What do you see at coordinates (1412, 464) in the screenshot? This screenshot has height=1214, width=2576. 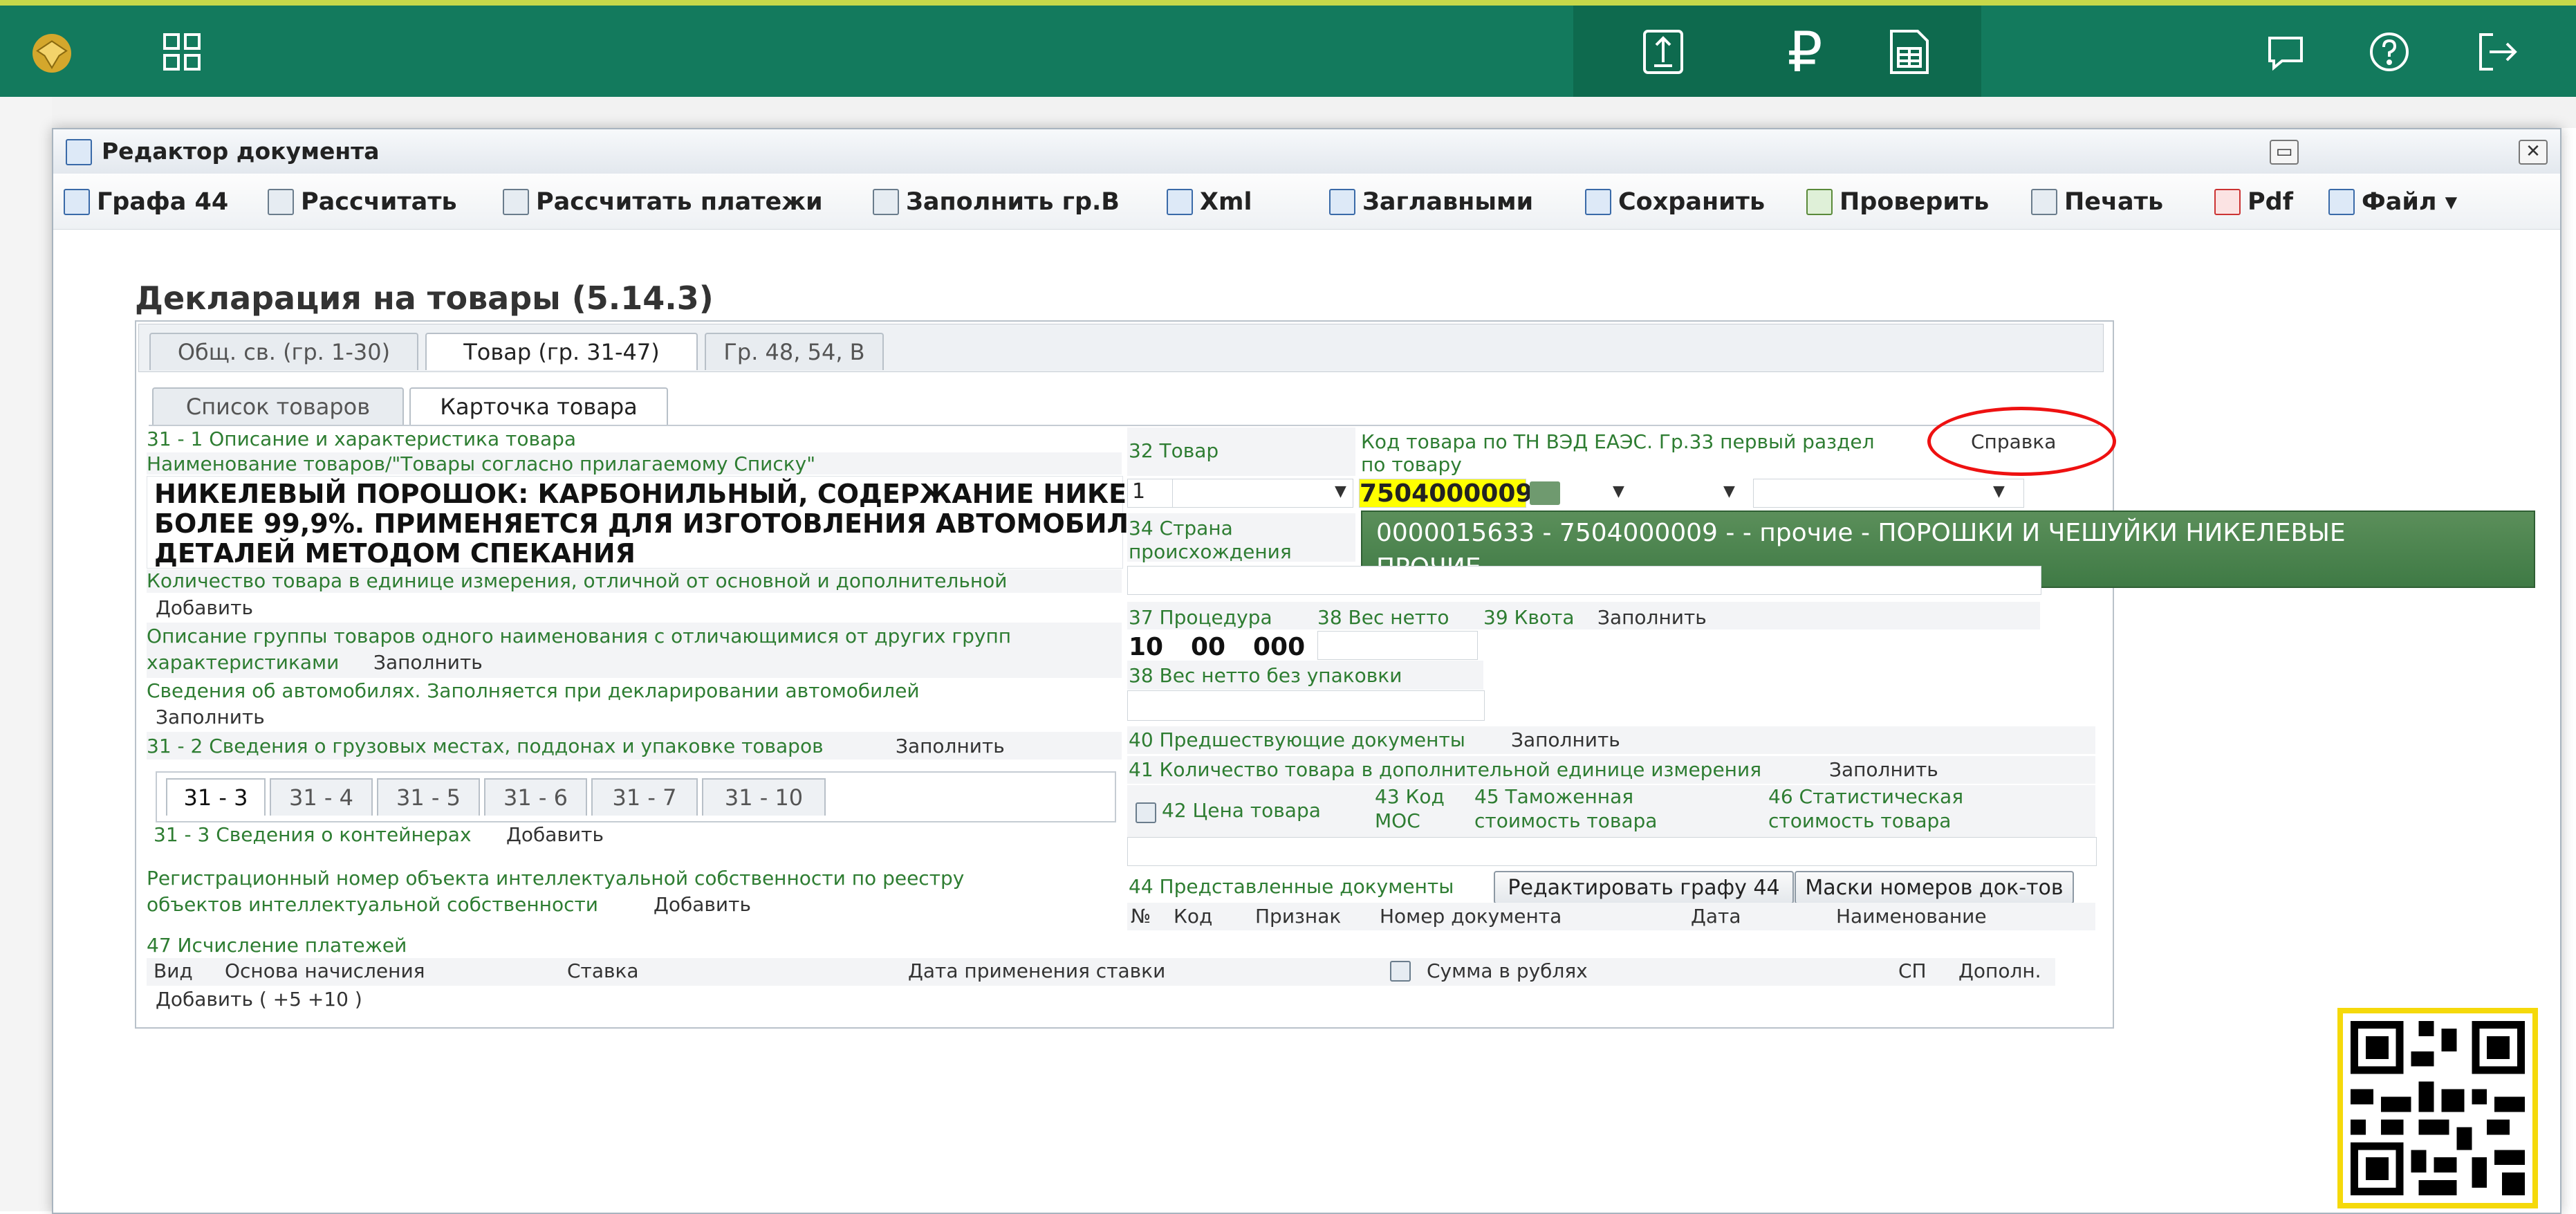 I see `code-label-2: по товару` at bounding box center [1412, 464].